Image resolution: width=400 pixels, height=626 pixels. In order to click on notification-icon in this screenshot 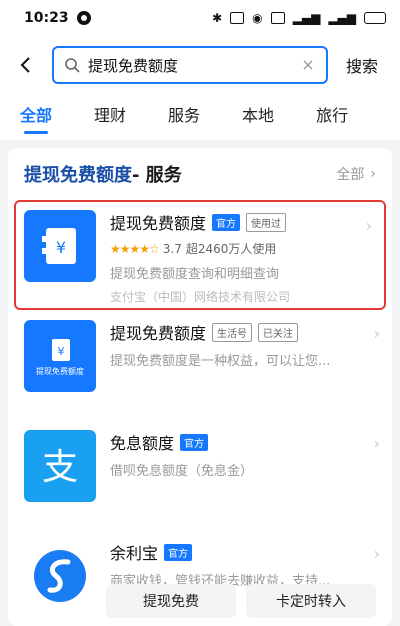, I will do `click(83, 18)`.